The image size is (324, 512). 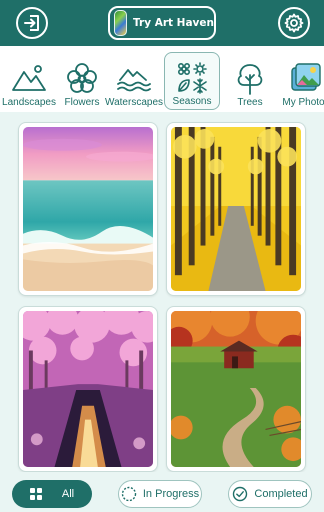 What do you see at coordinates (303, 102) in the screenshot?
I see `category-label: My Photos` at bounding box center [303, 102].